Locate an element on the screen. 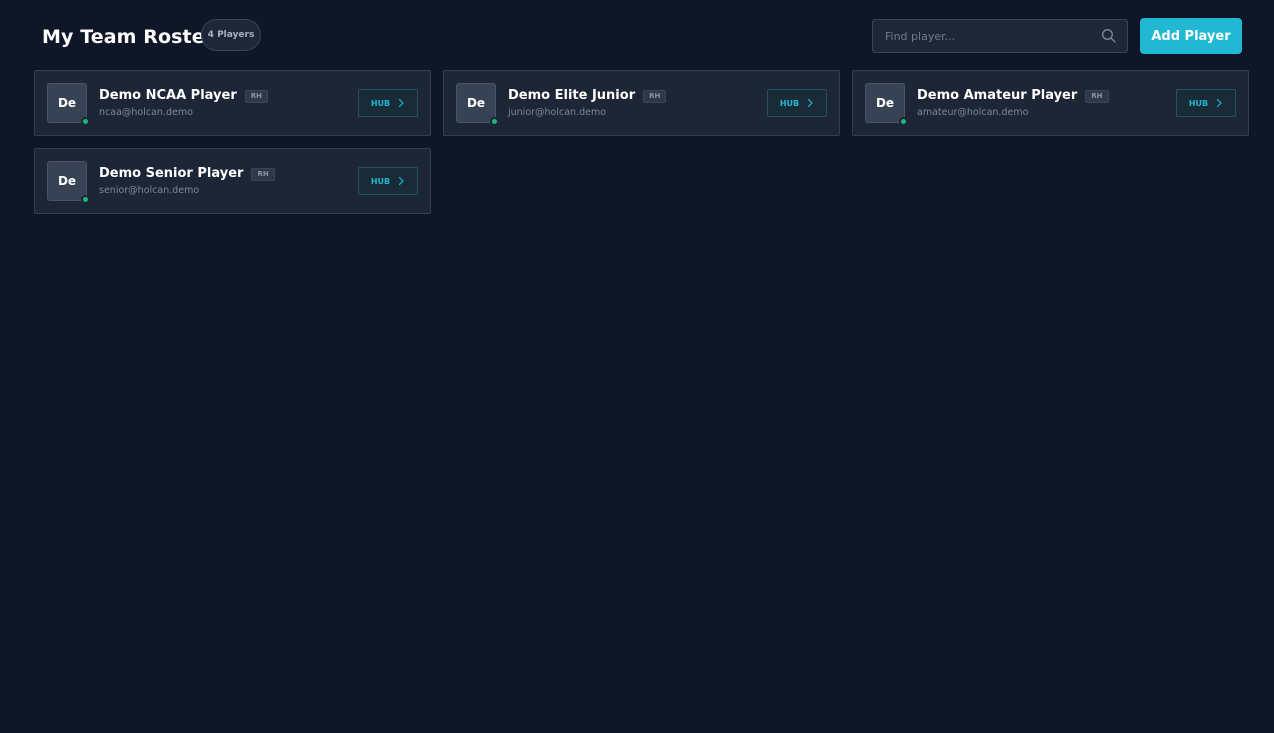 This screenshot has height=733, width=1274. player-name-row: Demo Amateur Player RH is located at coordinates (1013, 96).